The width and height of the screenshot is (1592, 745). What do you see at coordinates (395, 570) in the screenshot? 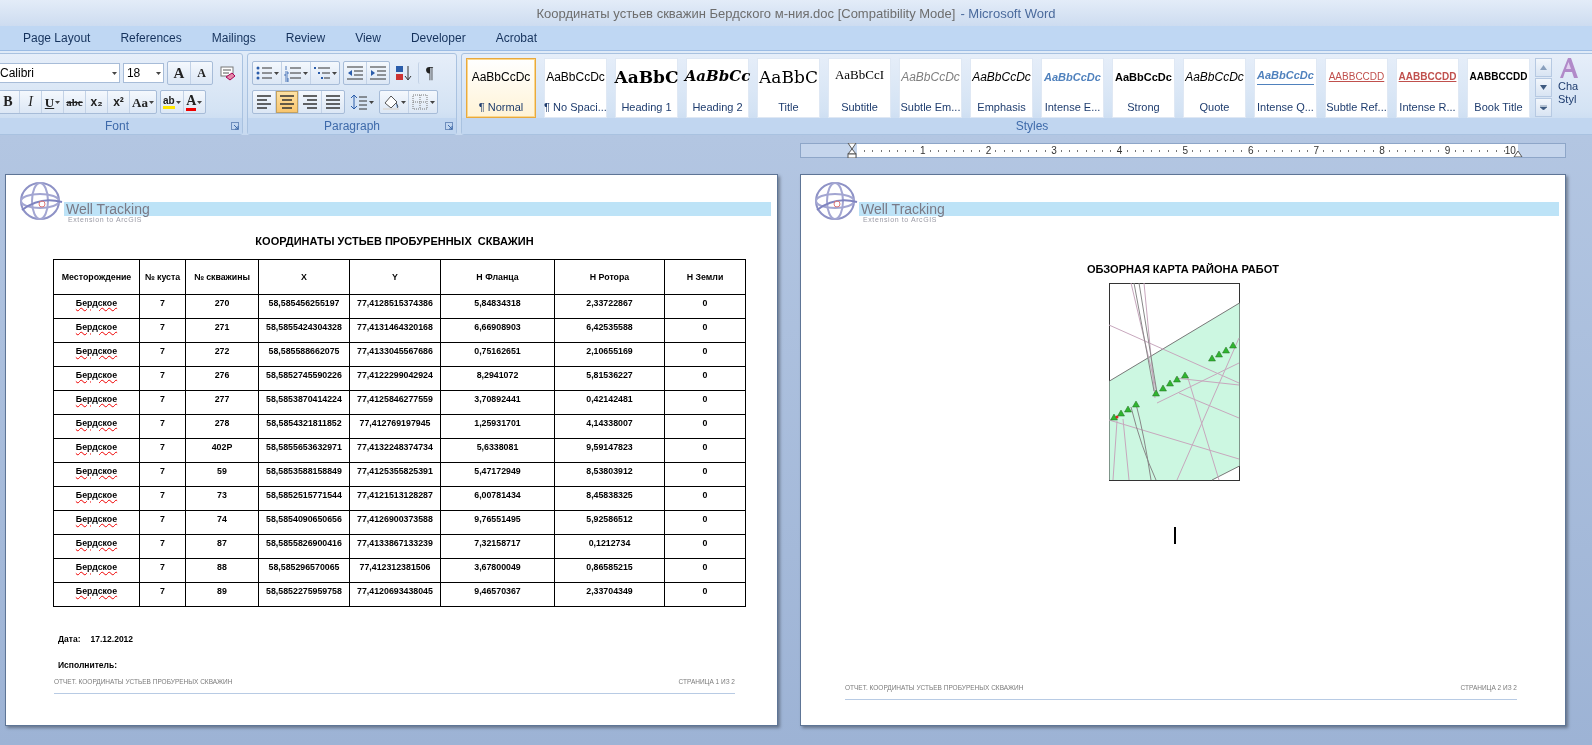
I see `table-cell: 77,412312381506` at bounding box center [395, 570].